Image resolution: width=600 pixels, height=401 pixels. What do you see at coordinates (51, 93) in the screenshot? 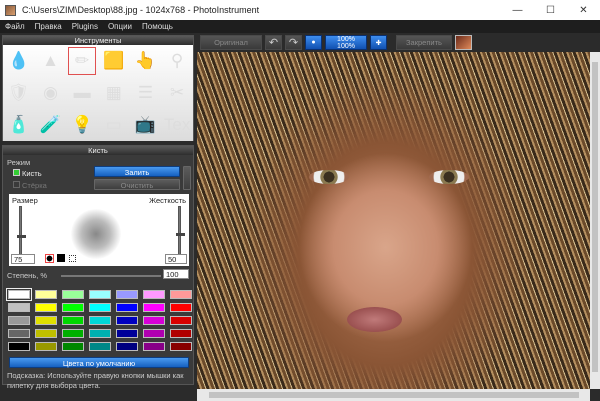
I see `red-eye-icon: ◉` at bounding box center [51, 93].